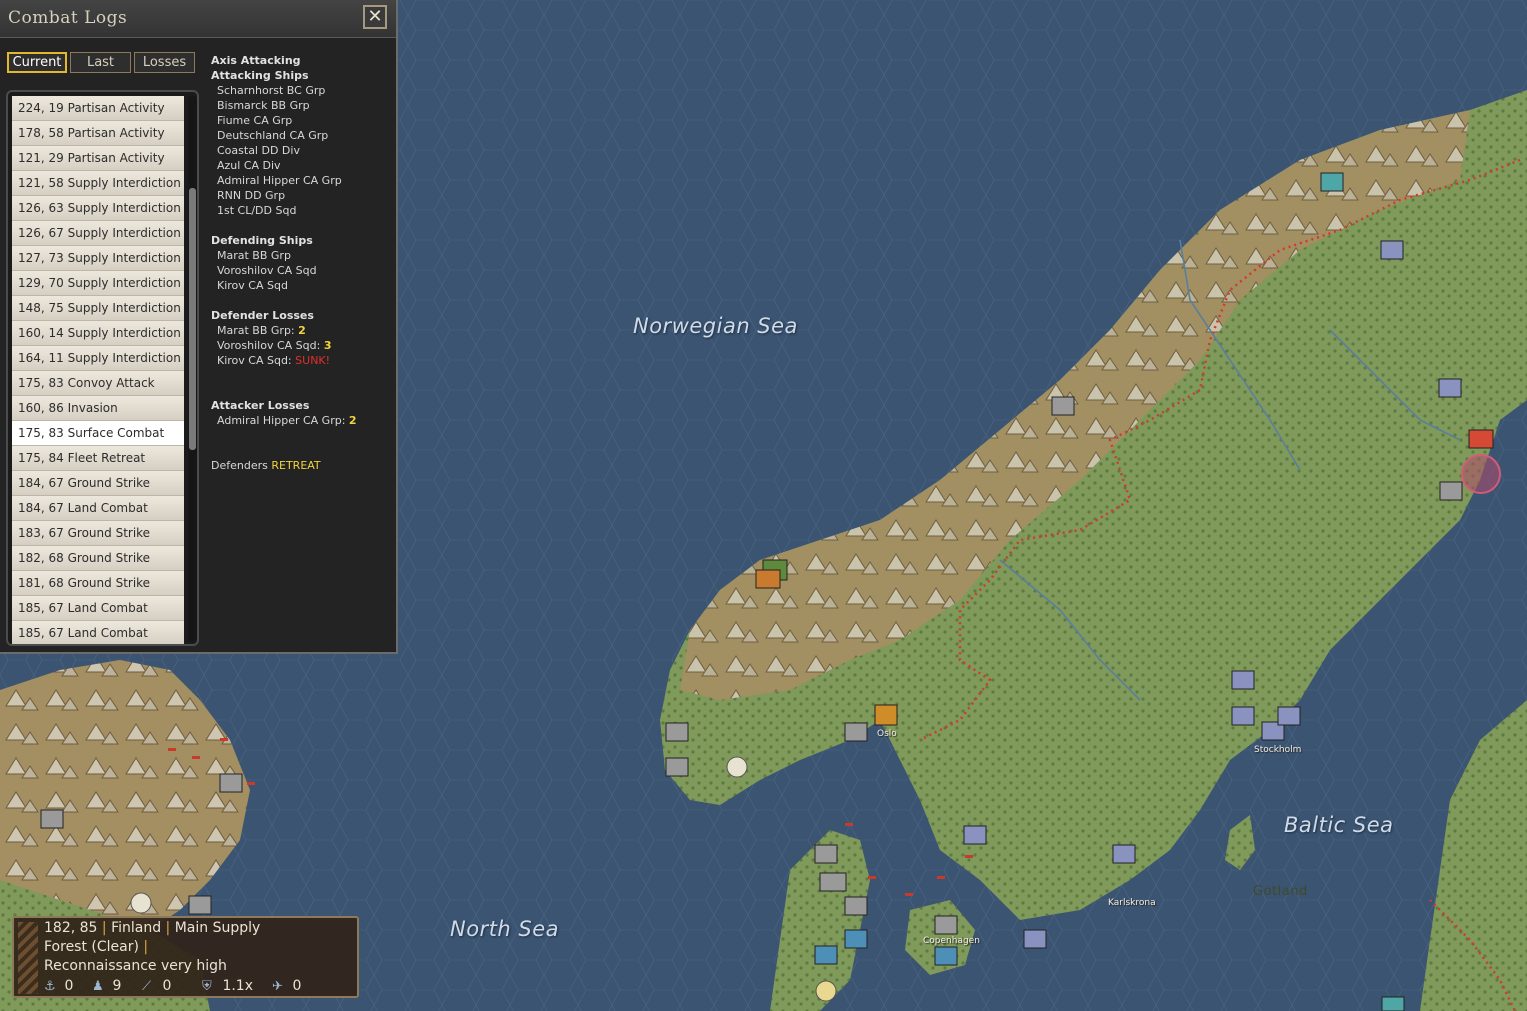 The image size is (1527, 1011). What do you see at coordinates (164, 62) in the screenshot?
I see `tab-losses: Losses` at bounding box center [164, 62].